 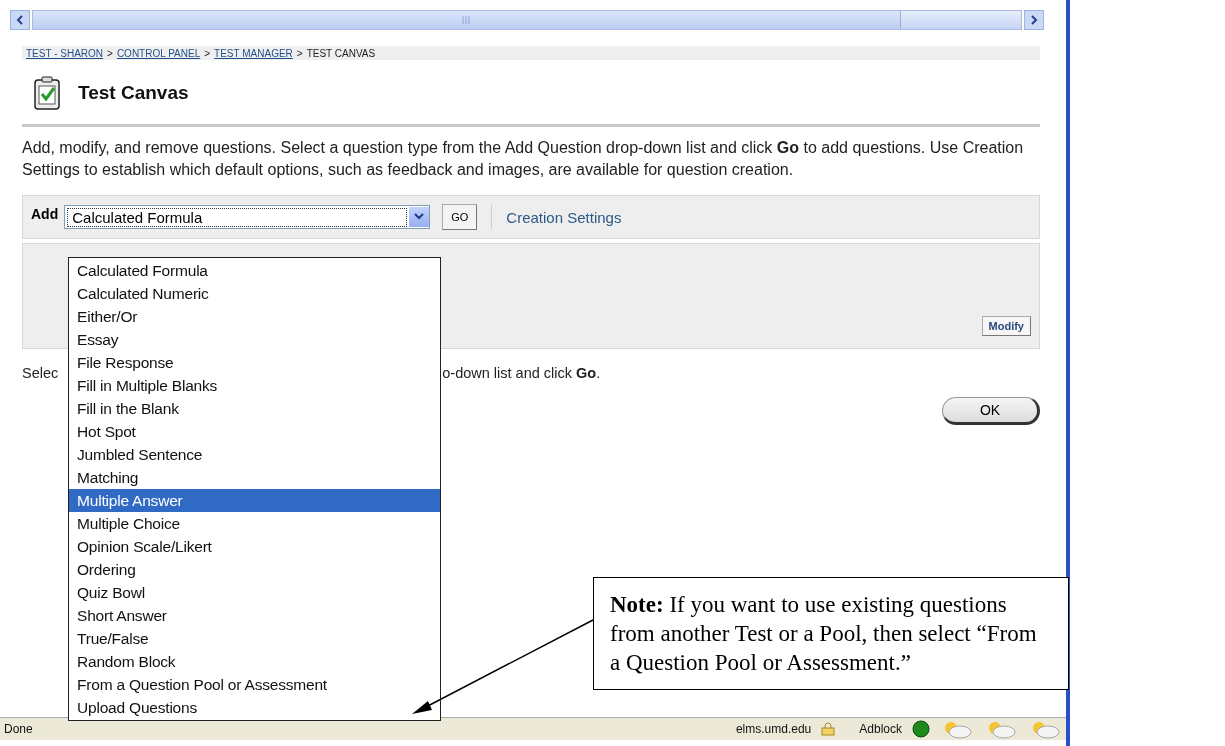 What do you see at coordinates (521, 373) in the screenshot?
I see `instruction-text: o-down list and click Go.` at bounding box center [521, 373].